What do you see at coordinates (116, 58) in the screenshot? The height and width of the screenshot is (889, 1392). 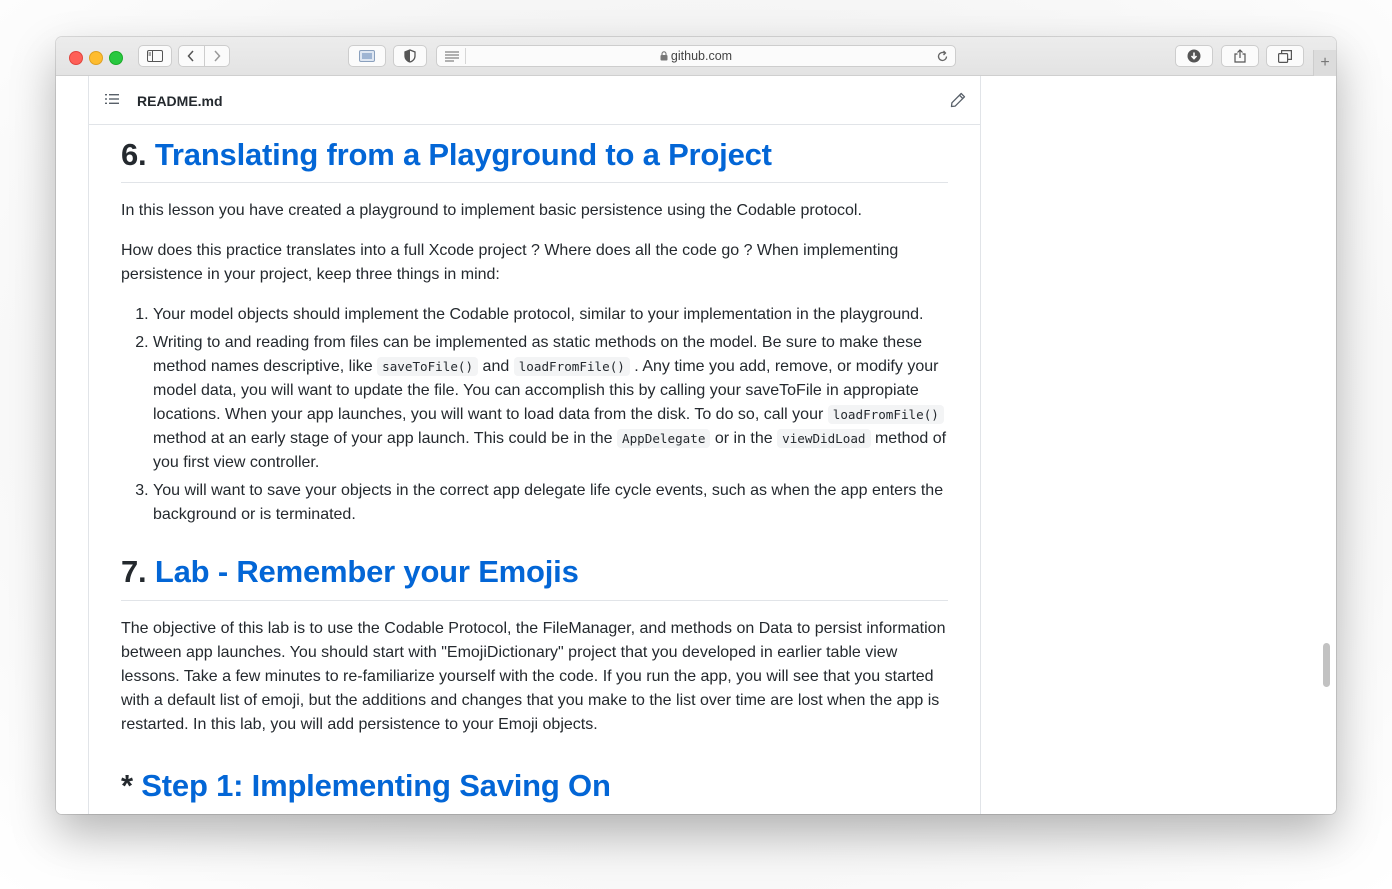 I see `zoom-window-button` at bounding box center [116, 58].